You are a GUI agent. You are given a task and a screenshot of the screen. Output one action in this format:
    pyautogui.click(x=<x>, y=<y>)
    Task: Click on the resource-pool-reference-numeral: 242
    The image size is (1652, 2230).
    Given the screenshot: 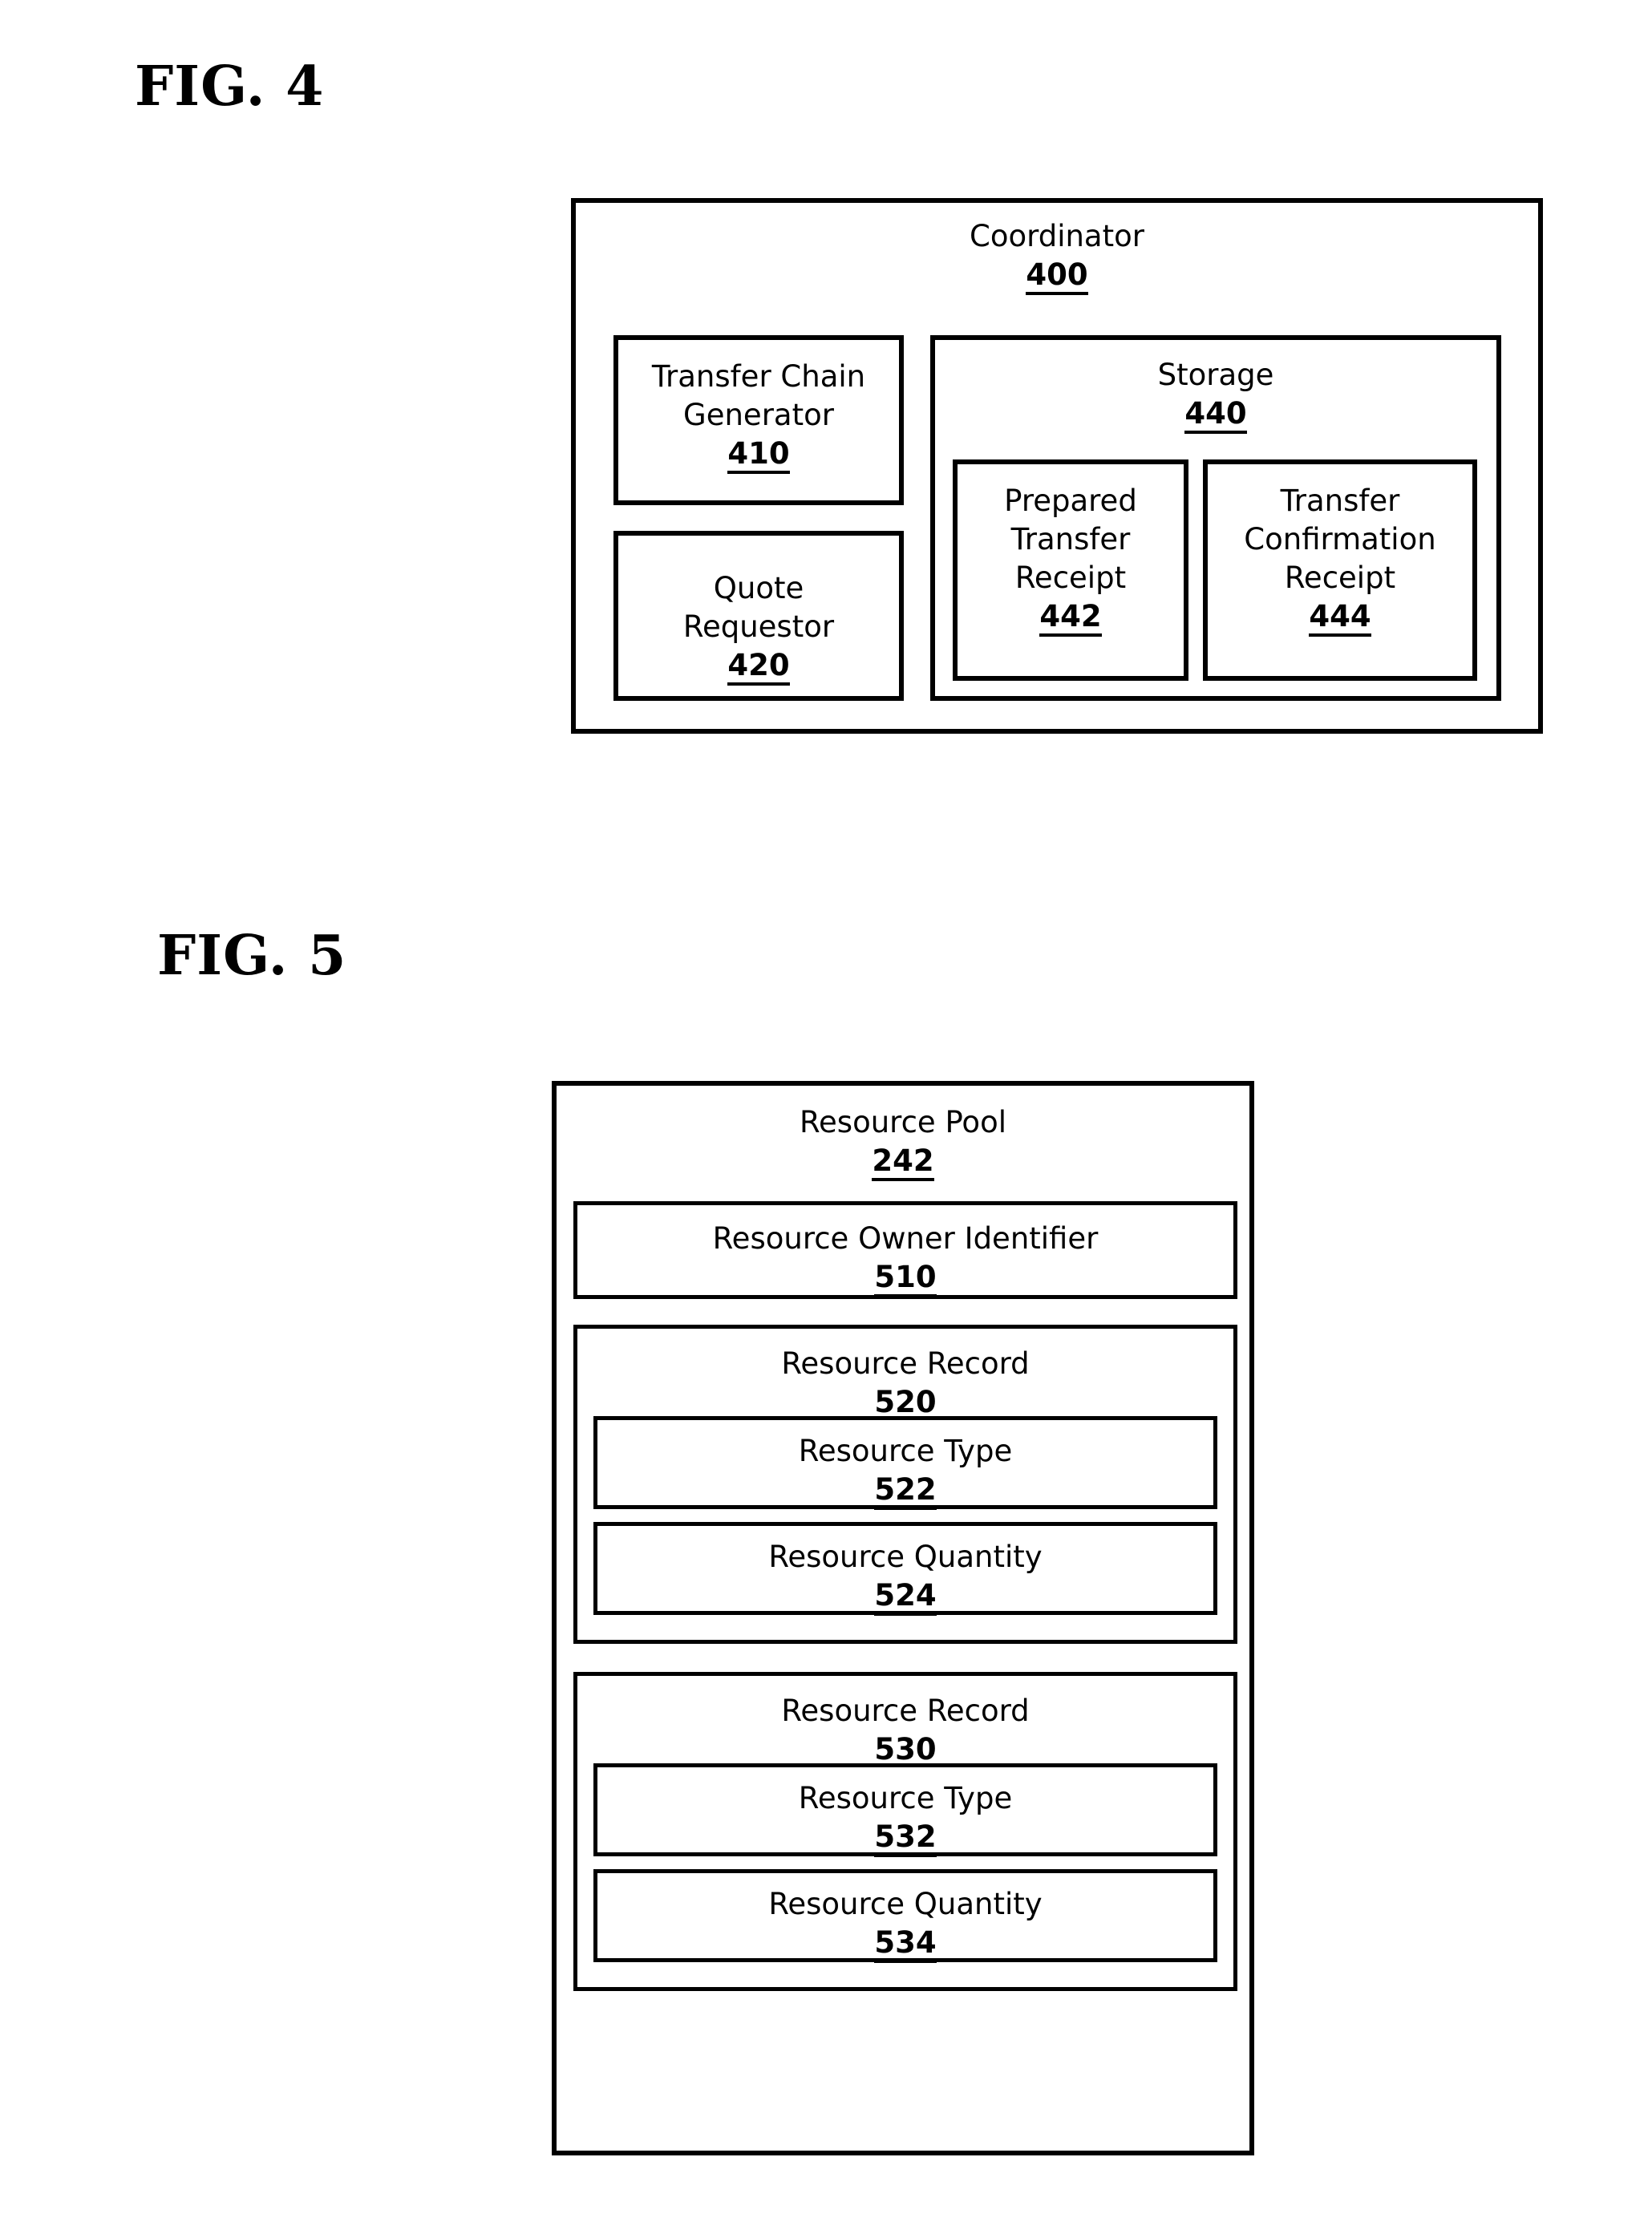 What is the action you would take?
    pyautogui.click(x=903, y=1163)
    